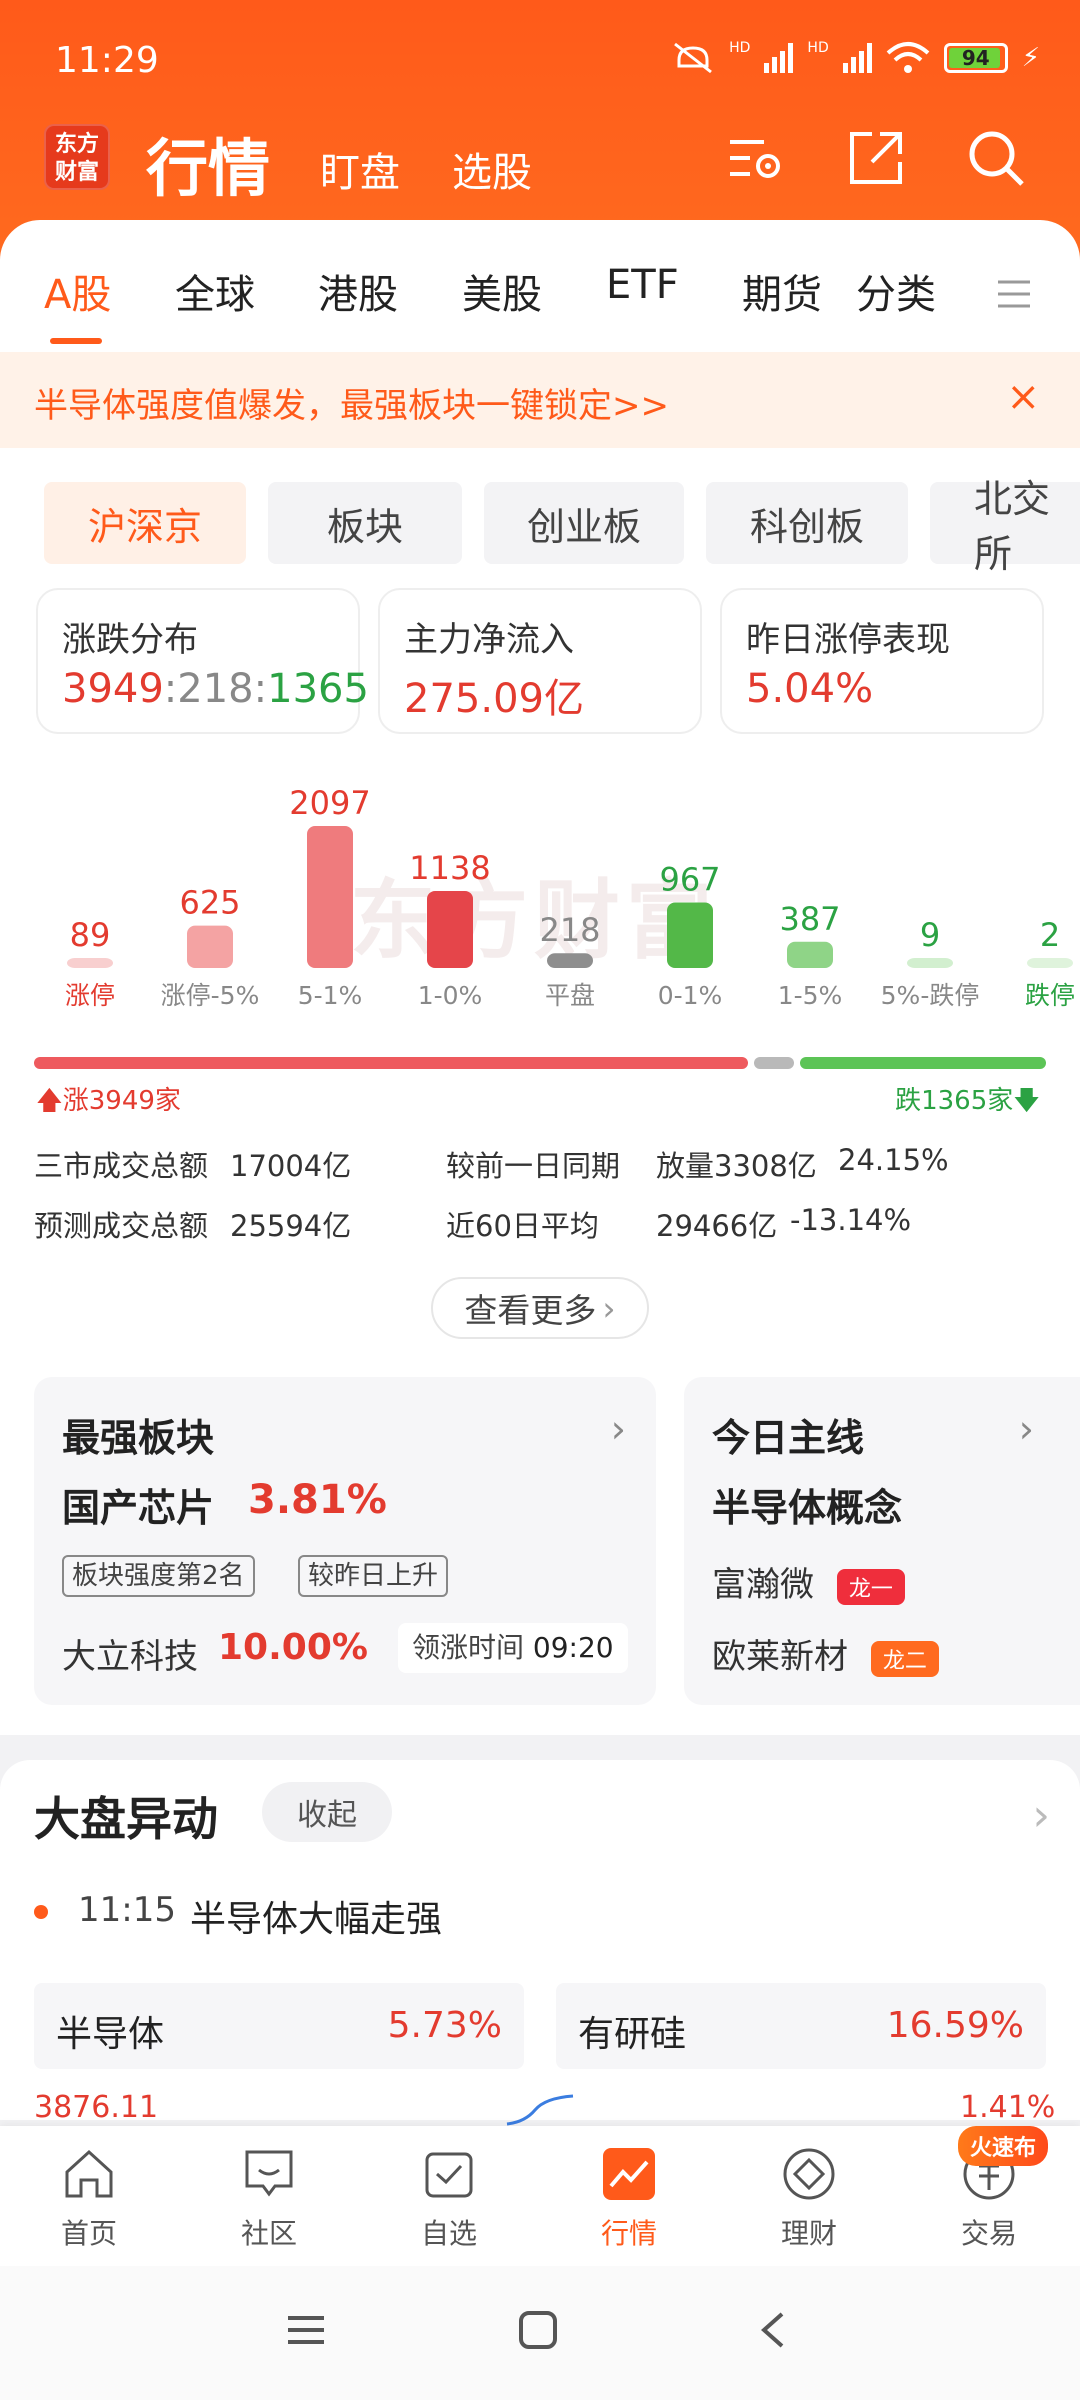 This screenshot has width=1080, height=2400. I want to click on fall-summary: 跌1365家🡇, so click(967, 1103).